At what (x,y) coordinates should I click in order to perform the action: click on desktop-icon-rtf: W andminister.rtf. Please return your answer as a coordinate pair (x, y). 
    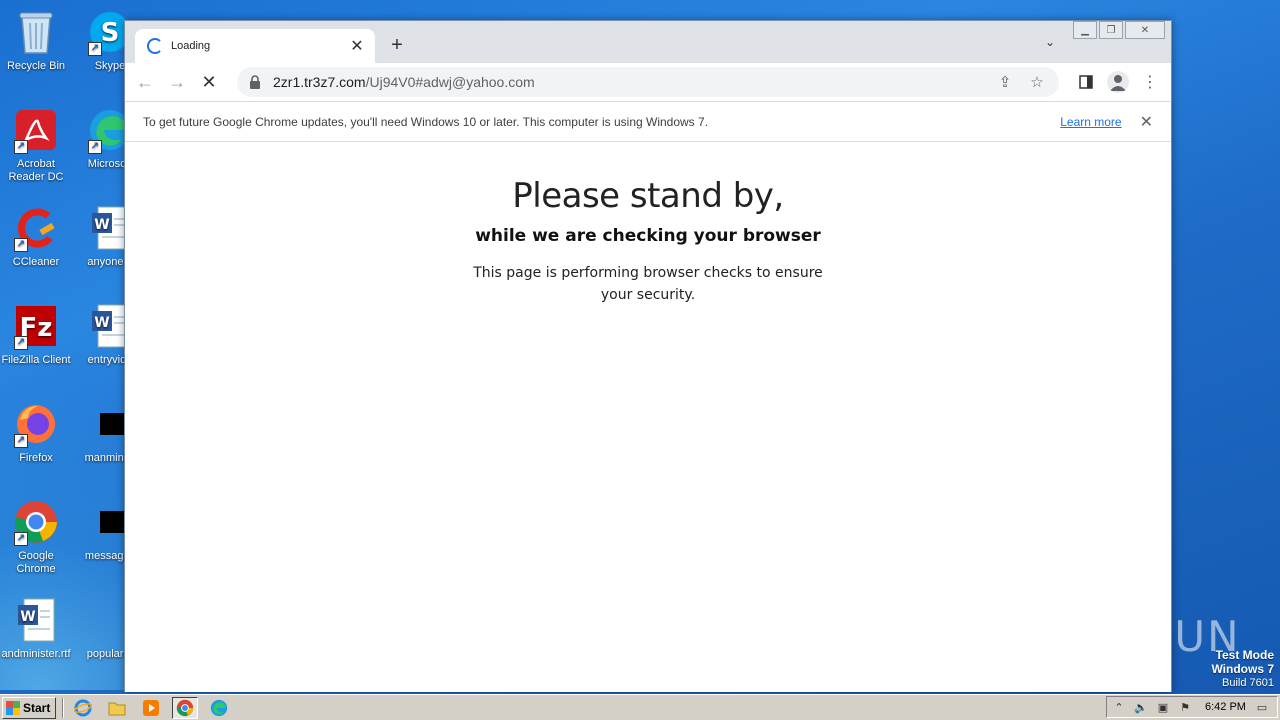
    Looking at the image, I should click on (37, 628).